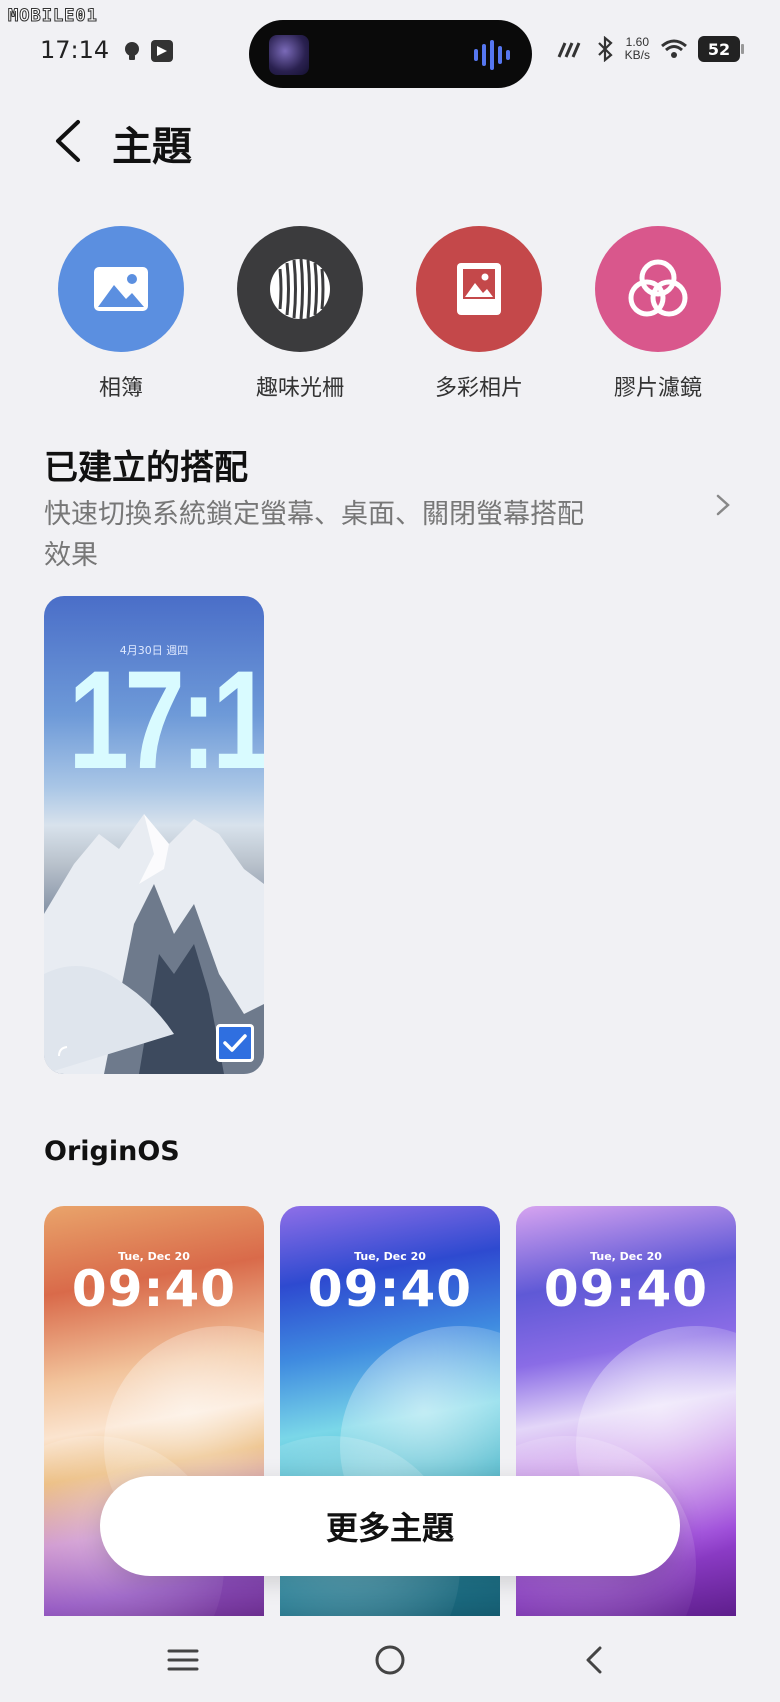 The height and width of the screenshot is (1702, 780). I want to click on category-album: 相簿, so click(121, 314).